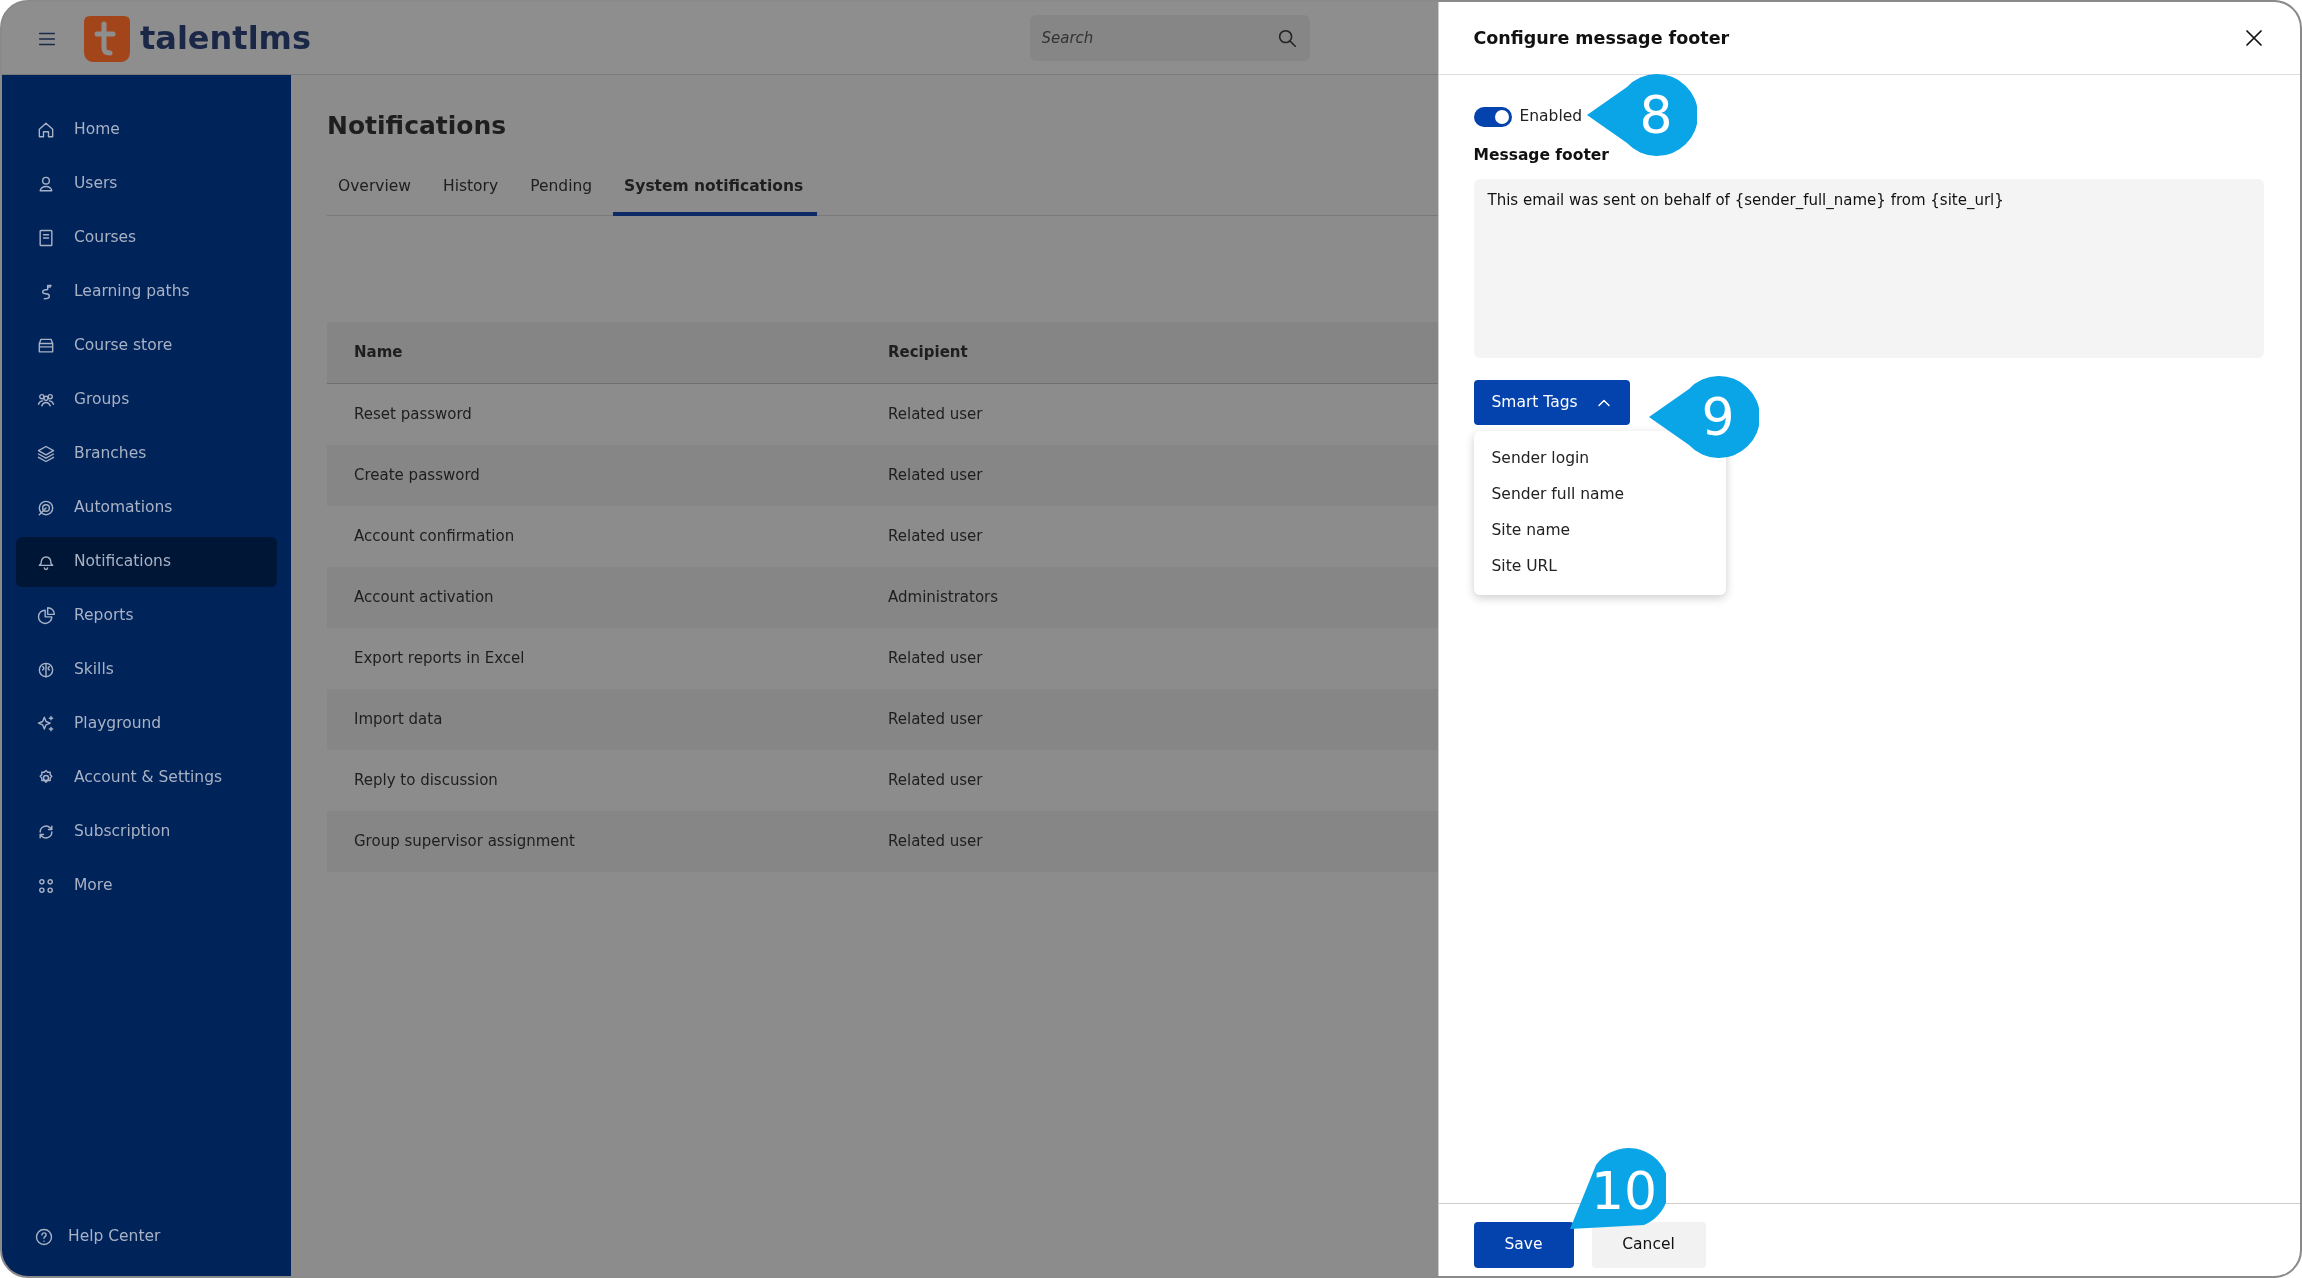 Image resolution: width=2302 pixels, height=1278 pixels. I want to click on tab: Overview, so click(379, 193).